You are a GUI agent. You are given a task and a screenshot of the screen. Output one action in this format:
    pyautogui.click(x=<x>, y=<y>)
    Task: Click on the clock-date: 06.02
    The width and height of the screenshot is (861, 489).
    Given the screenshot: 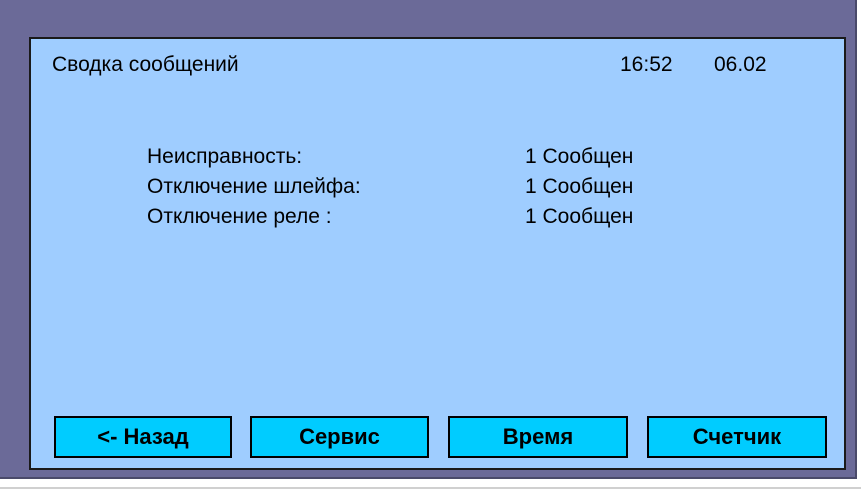 What is the action you would take?
    pyautogui.click(x=740, y=64)
    